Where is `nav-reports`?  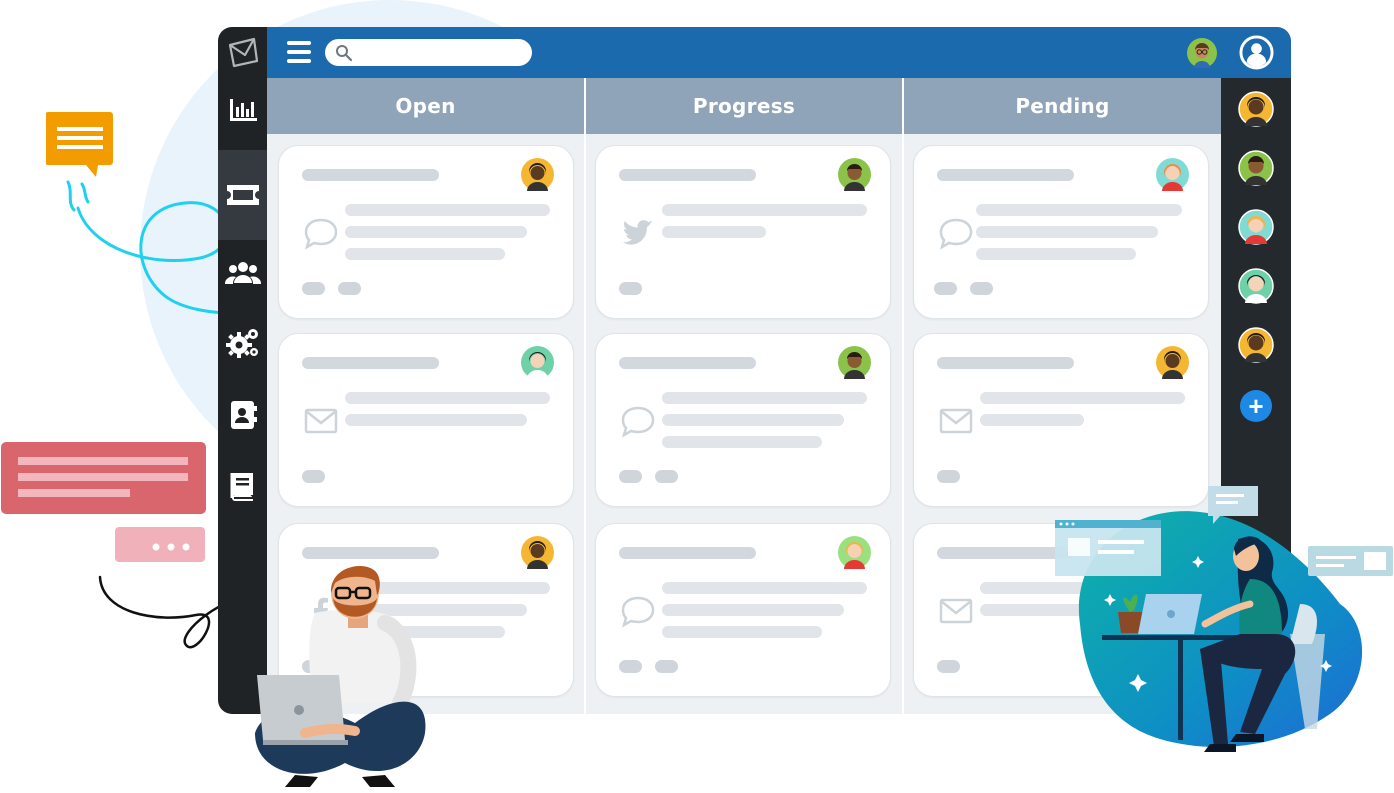 nav-reports is located at coordinates (242, 109).